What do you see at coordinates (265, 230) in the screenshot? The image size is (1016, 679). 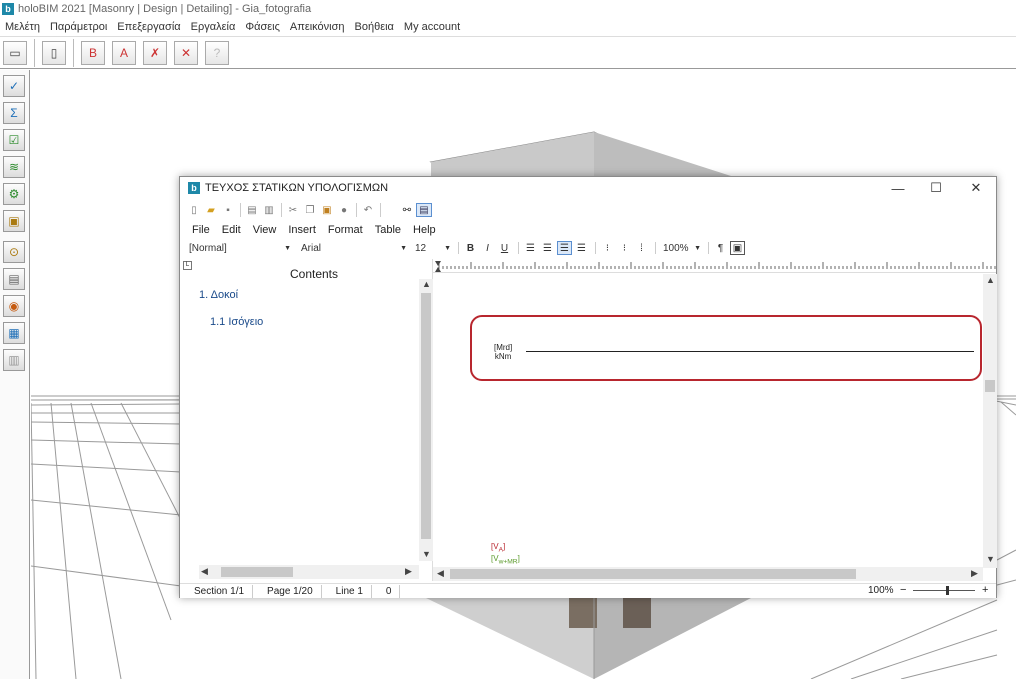 I see `menu-view: View` at bounding box center [265, 230].